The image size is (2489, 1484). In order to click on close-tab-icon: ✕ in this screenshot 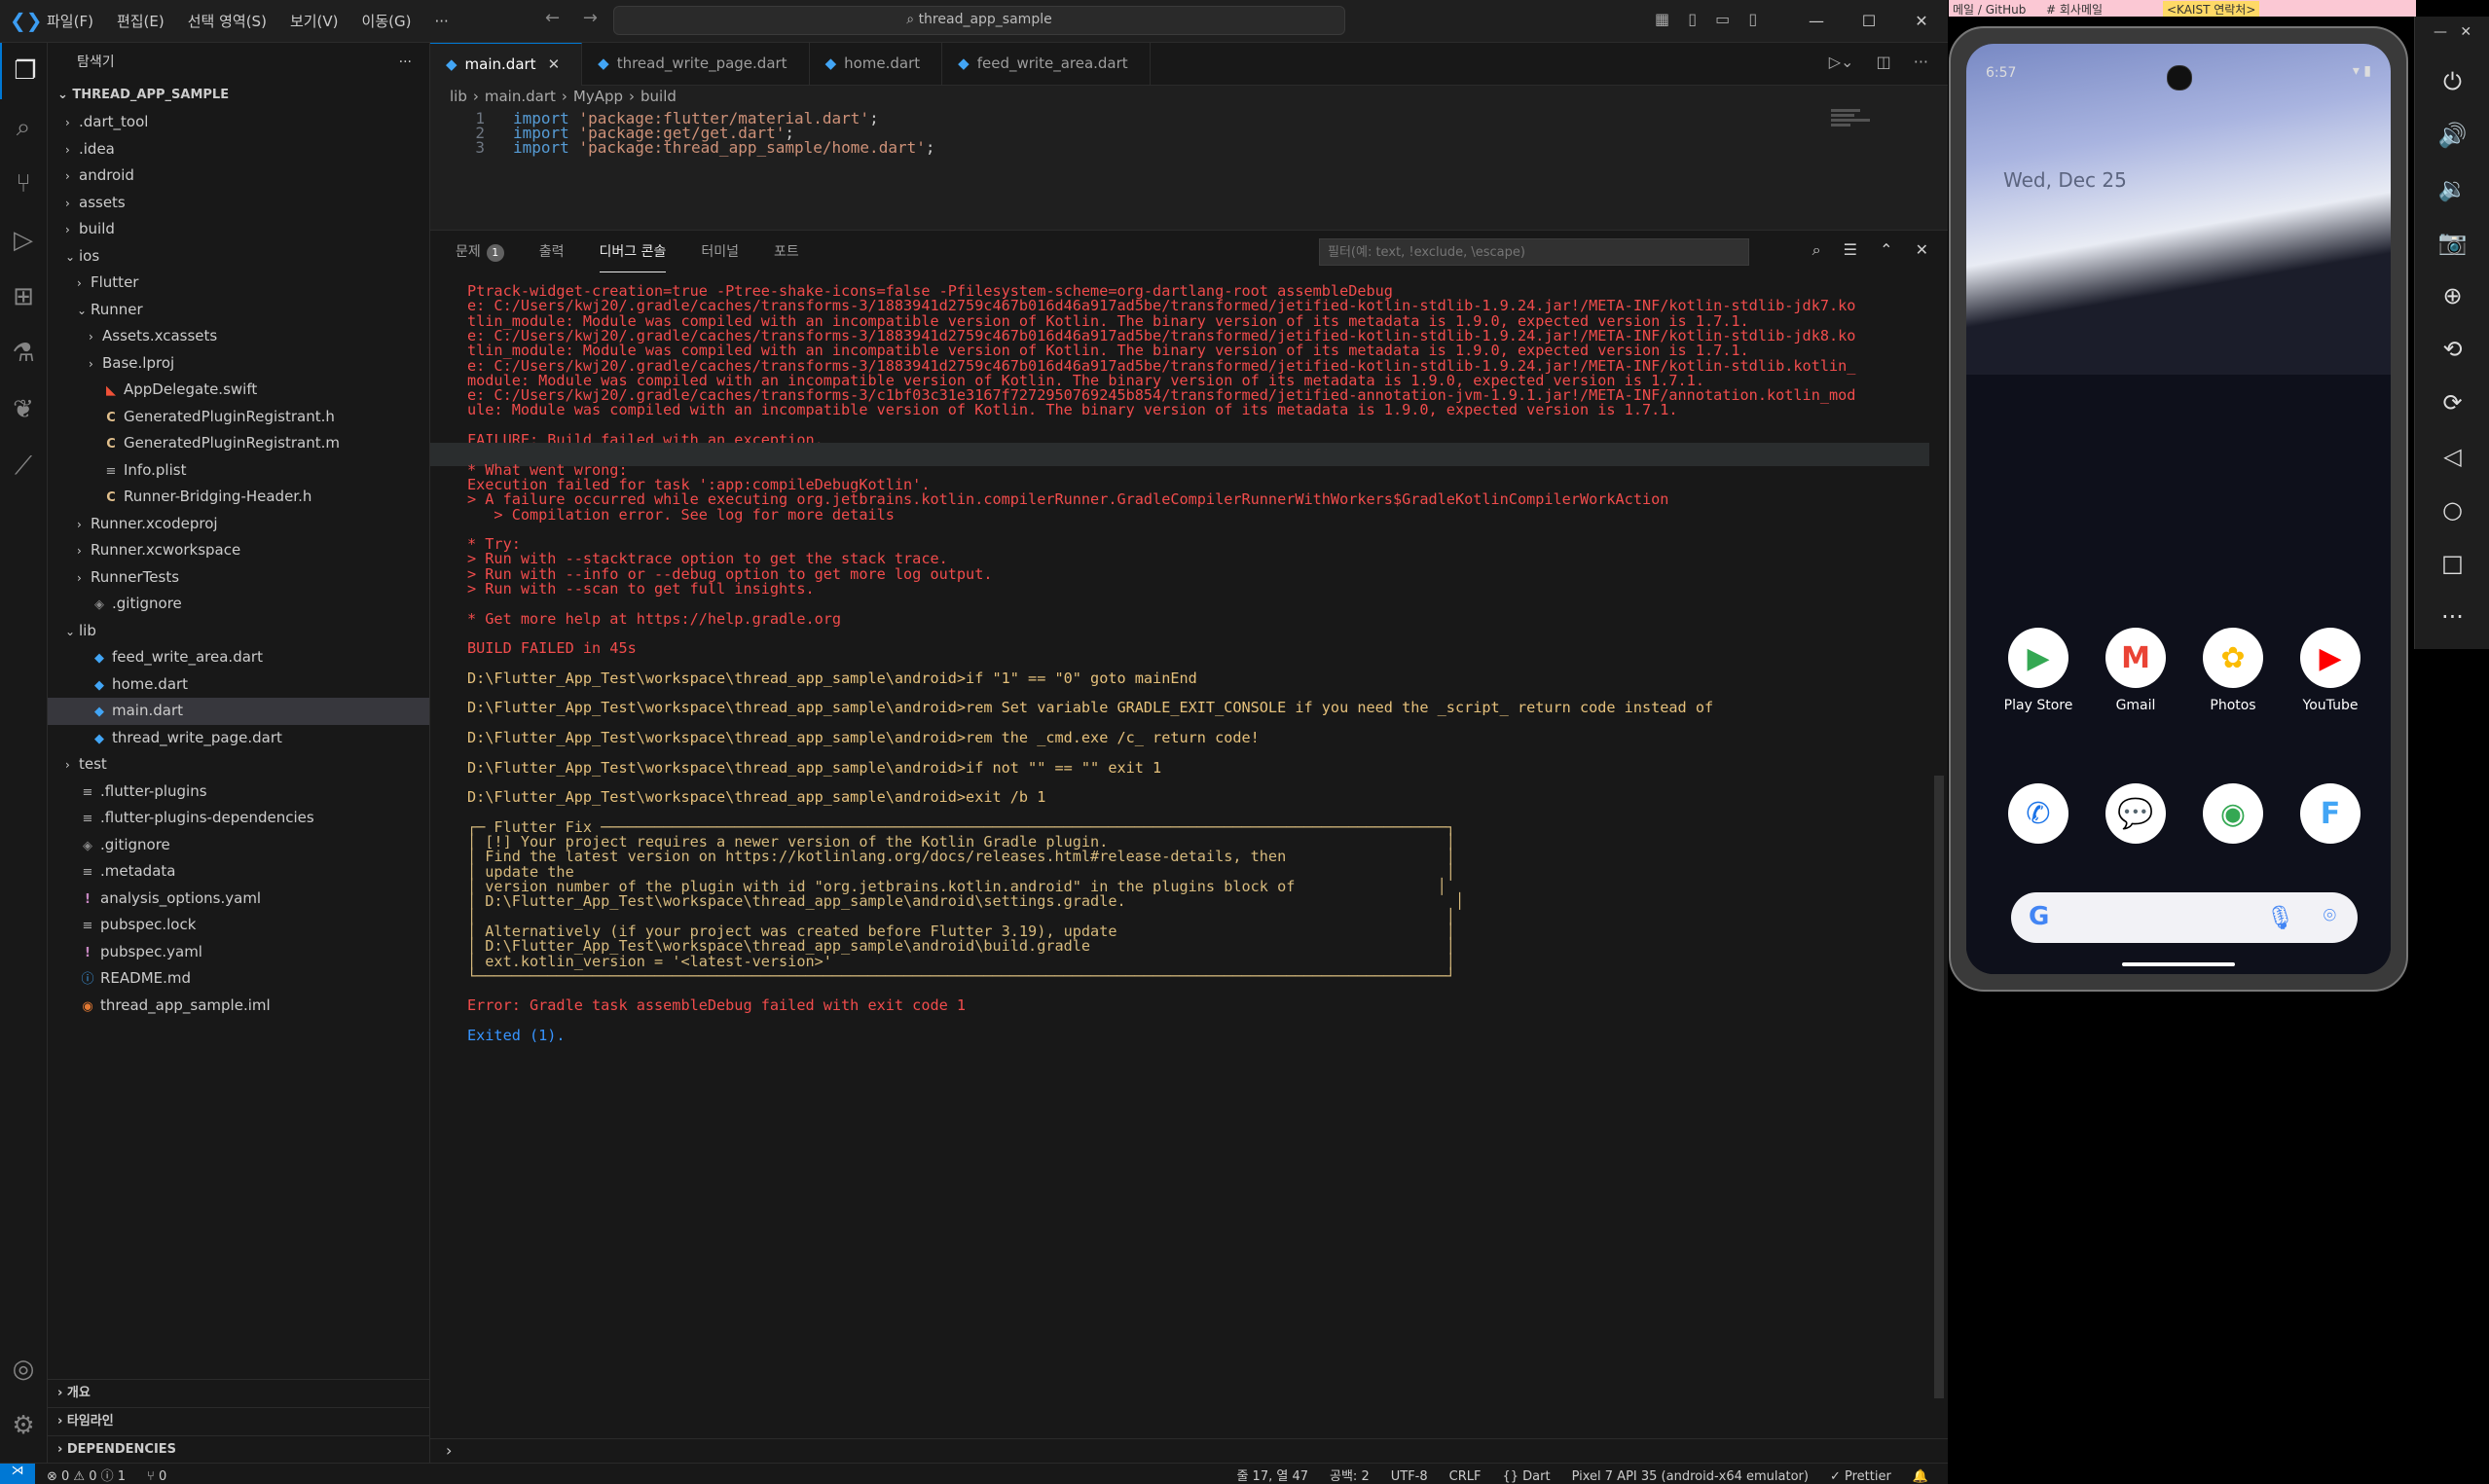, I will do `click(554, 64)`.